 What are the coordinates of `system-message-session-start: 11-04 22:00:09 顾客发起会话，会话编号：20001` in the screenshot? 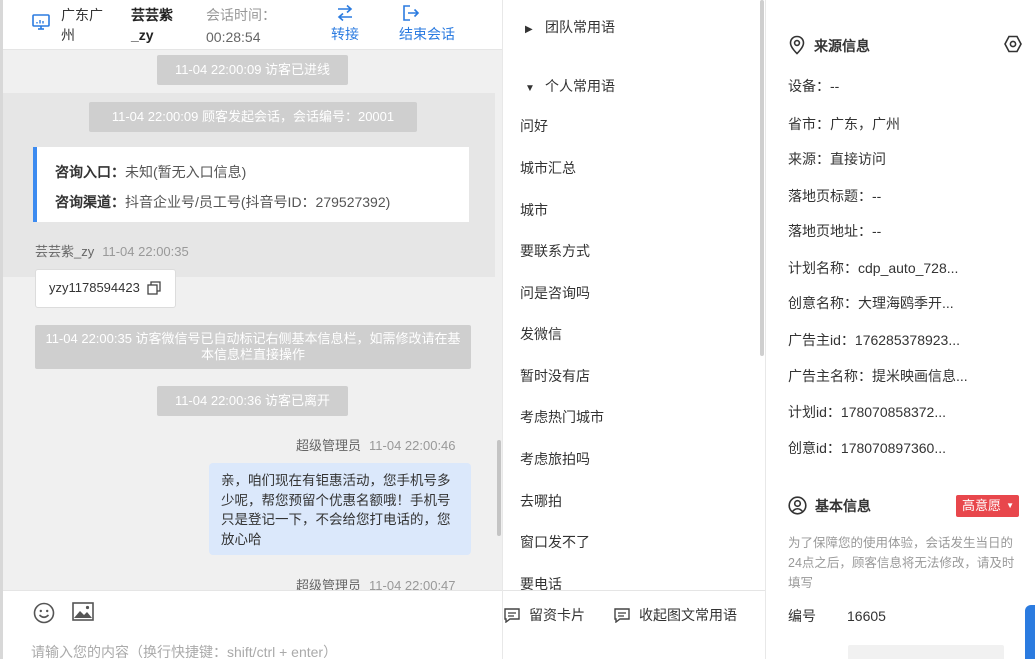 It's located at (253, 117).